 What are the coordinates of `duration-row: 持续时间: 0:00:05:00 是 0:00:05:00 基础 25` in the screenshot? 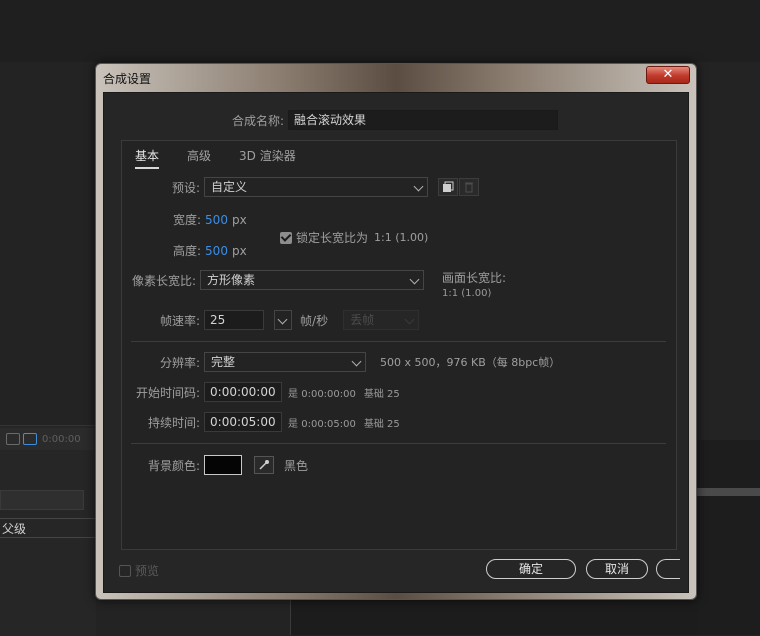 It's located at (274, 422).